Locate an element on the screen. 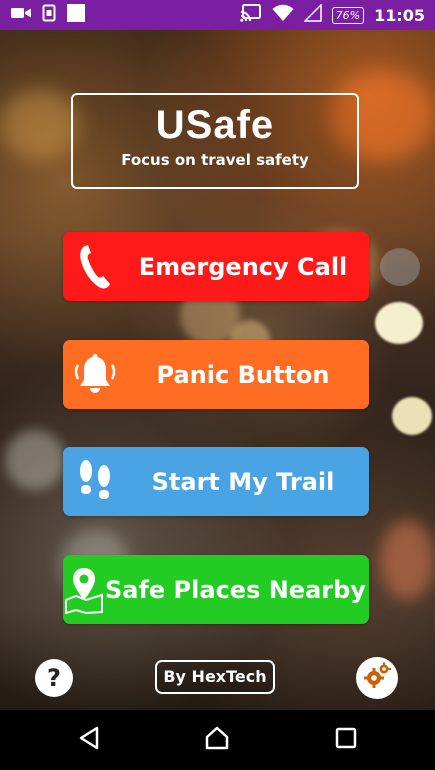 The width and height of the screenshot is (435, 770). map-pin-icon is located at coordinates (84, 589).